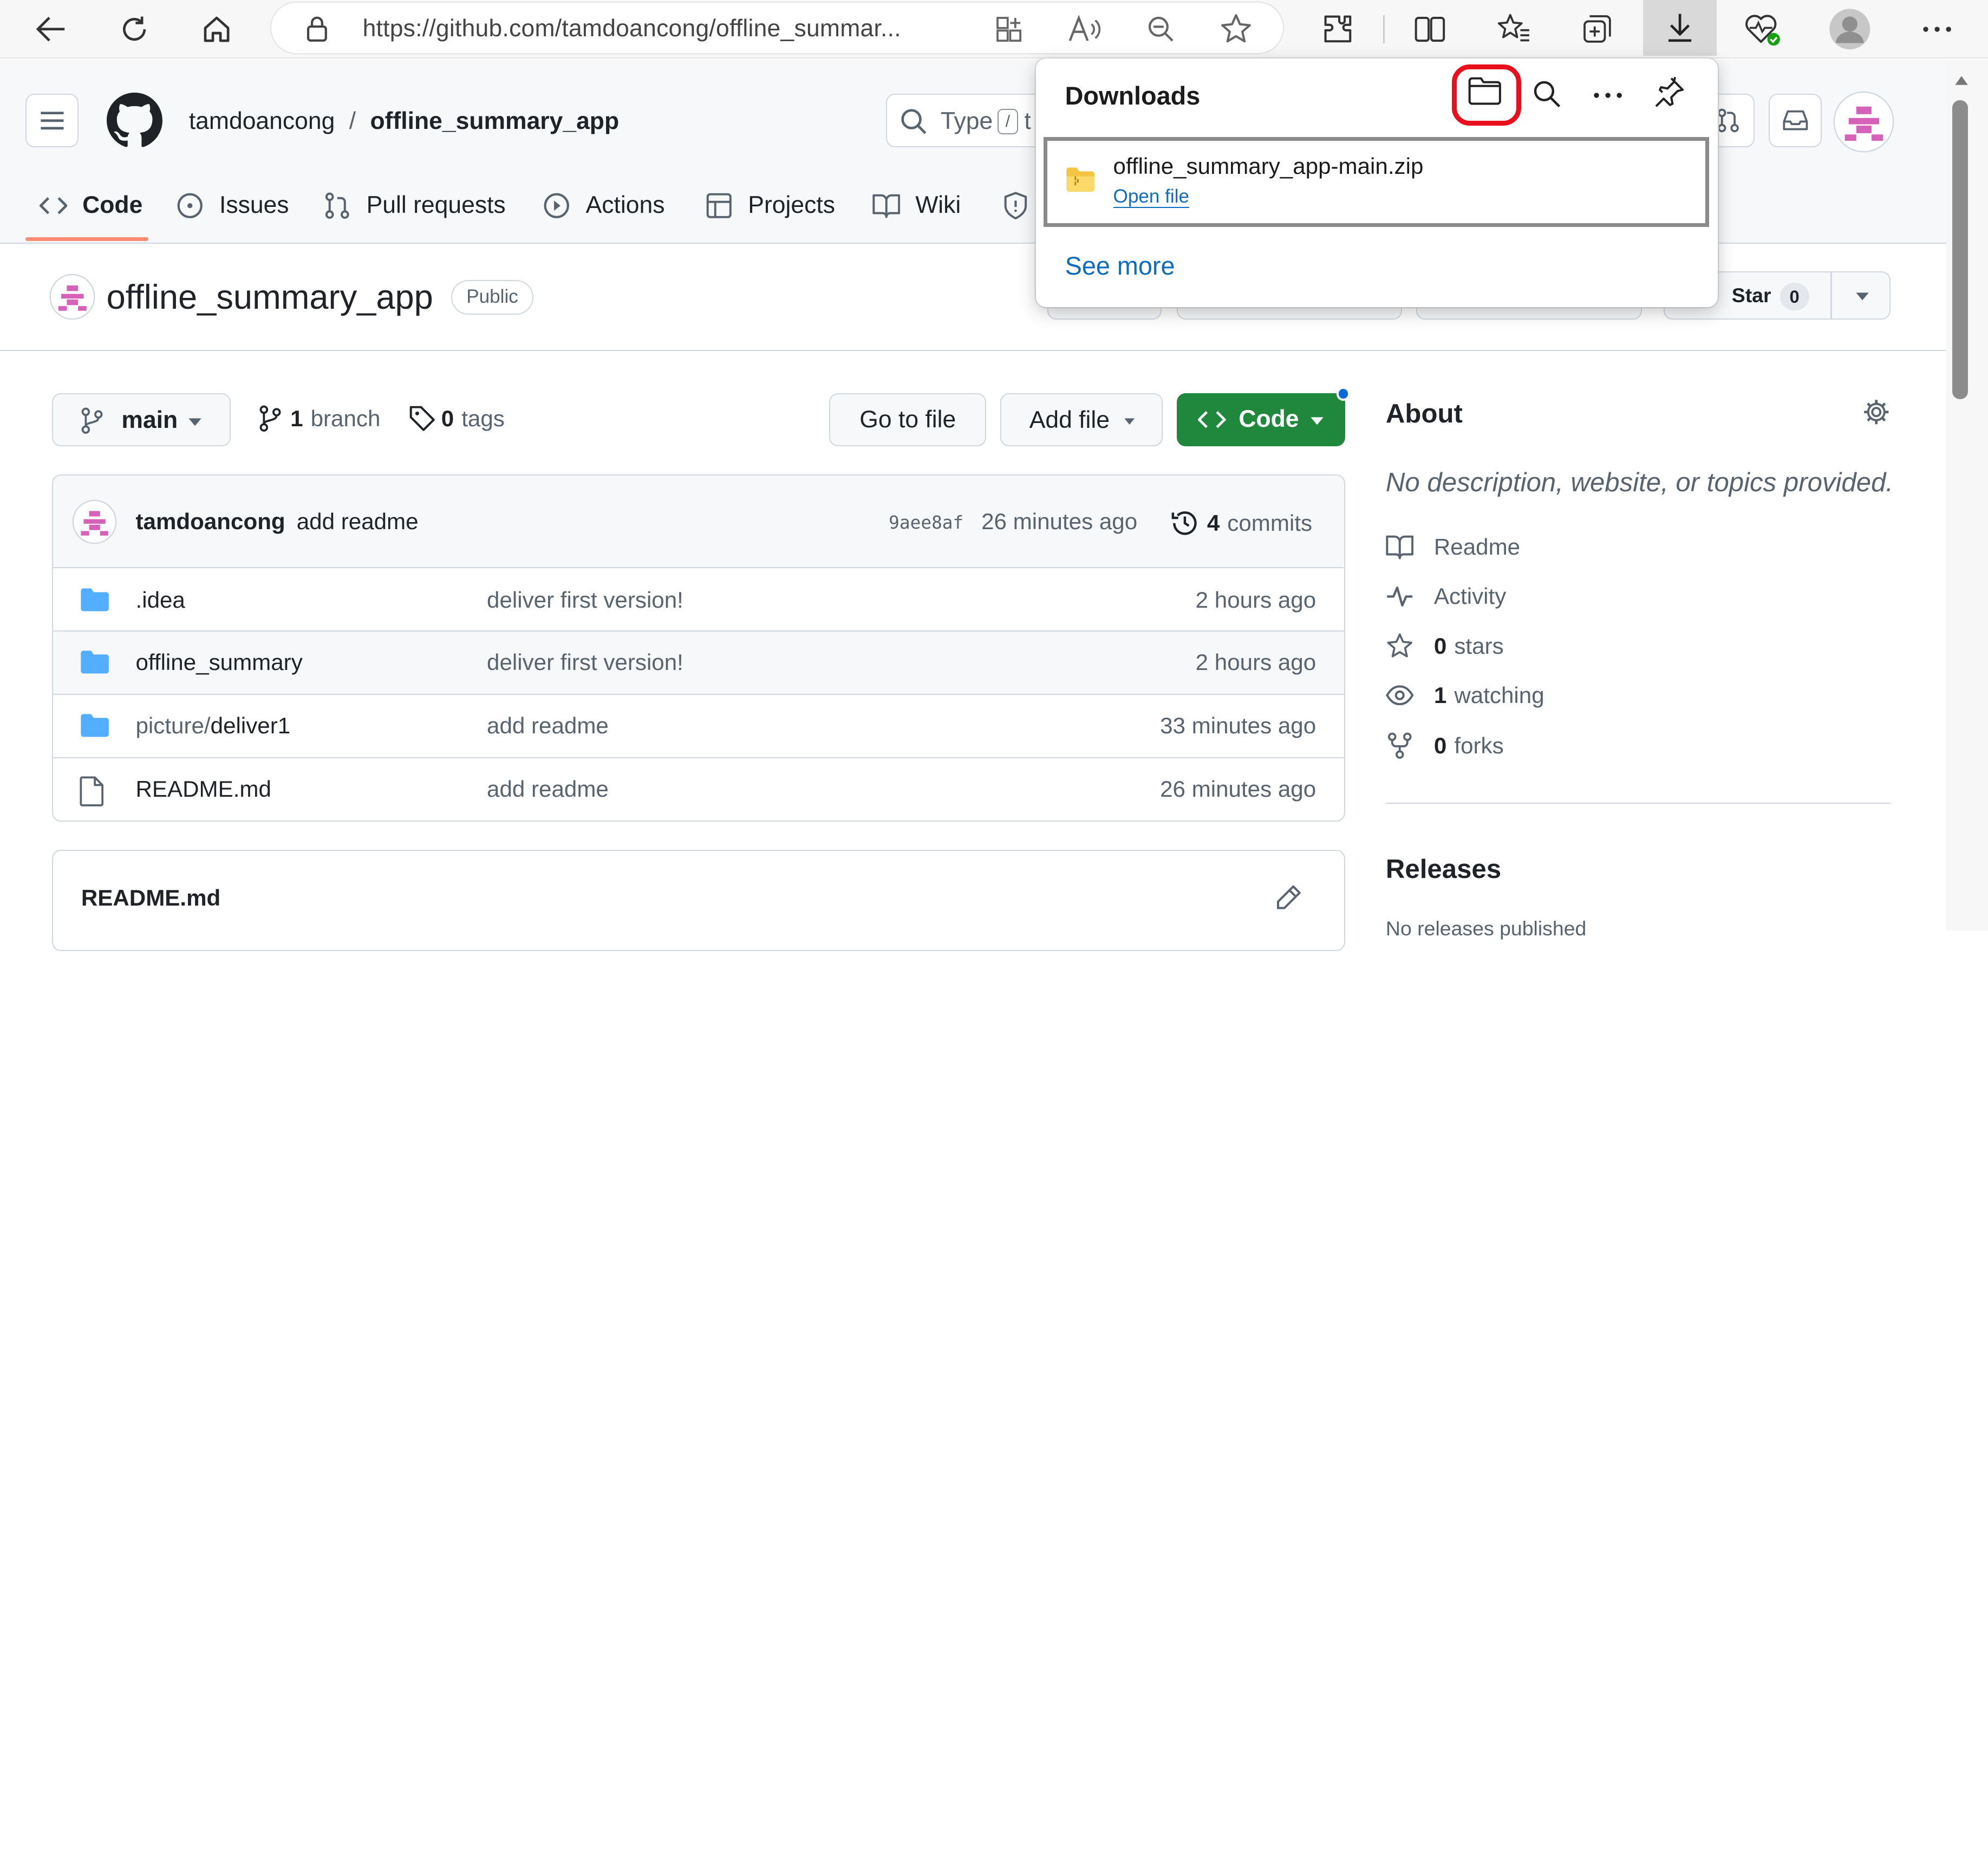  Describe the element at coordinates (72, 296) in the screenshot. I see `repo-owner-avatar` at that location.